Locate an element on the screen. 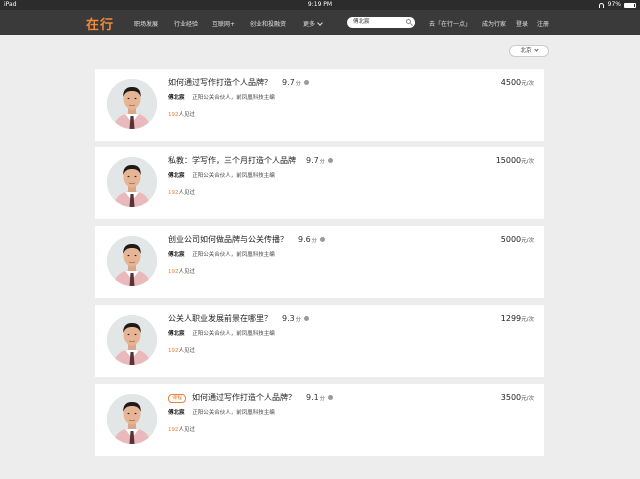 The image size is (640, 479). title-row: 公关人职业发展前景在哪里？ 9.3分 is located at coordinates (238, 318).